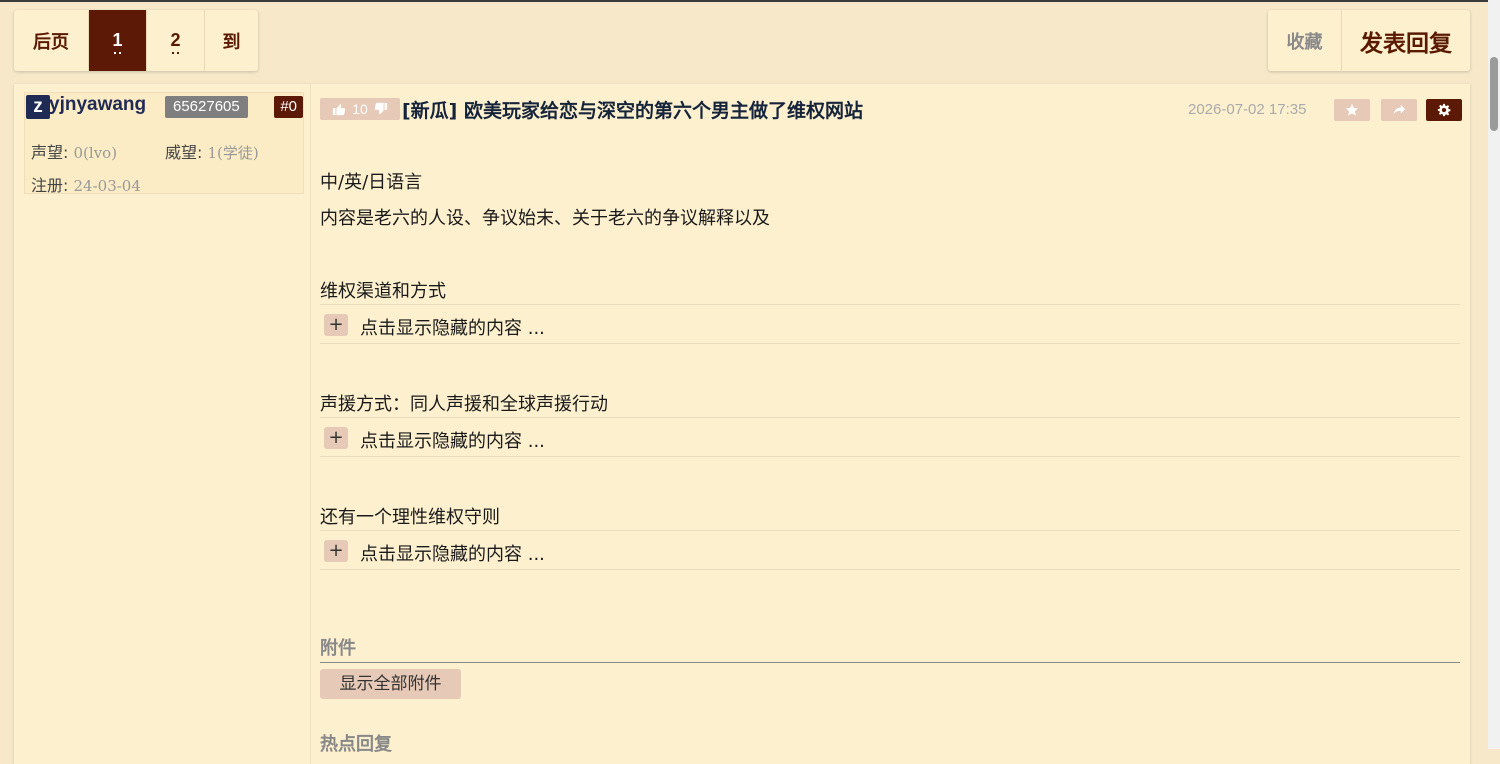  Describe the element at coordinates (545, 218) in the screenshot. I see `text-content-summary: 内容是老六的人设、争议始末、关于老六的争议解释以及` at that location.